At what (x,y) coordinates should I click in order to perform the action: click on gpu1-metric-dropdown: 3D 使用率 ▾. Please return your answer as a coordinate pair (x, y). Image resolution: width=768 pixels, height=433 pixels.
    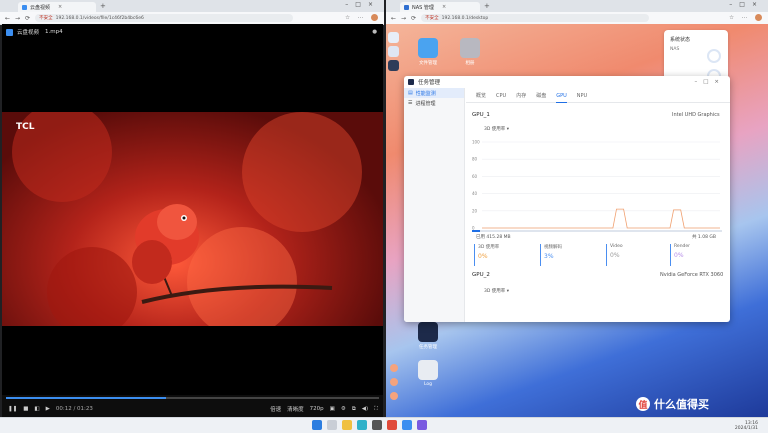
    Looking at the image, I should click on (496, 129).